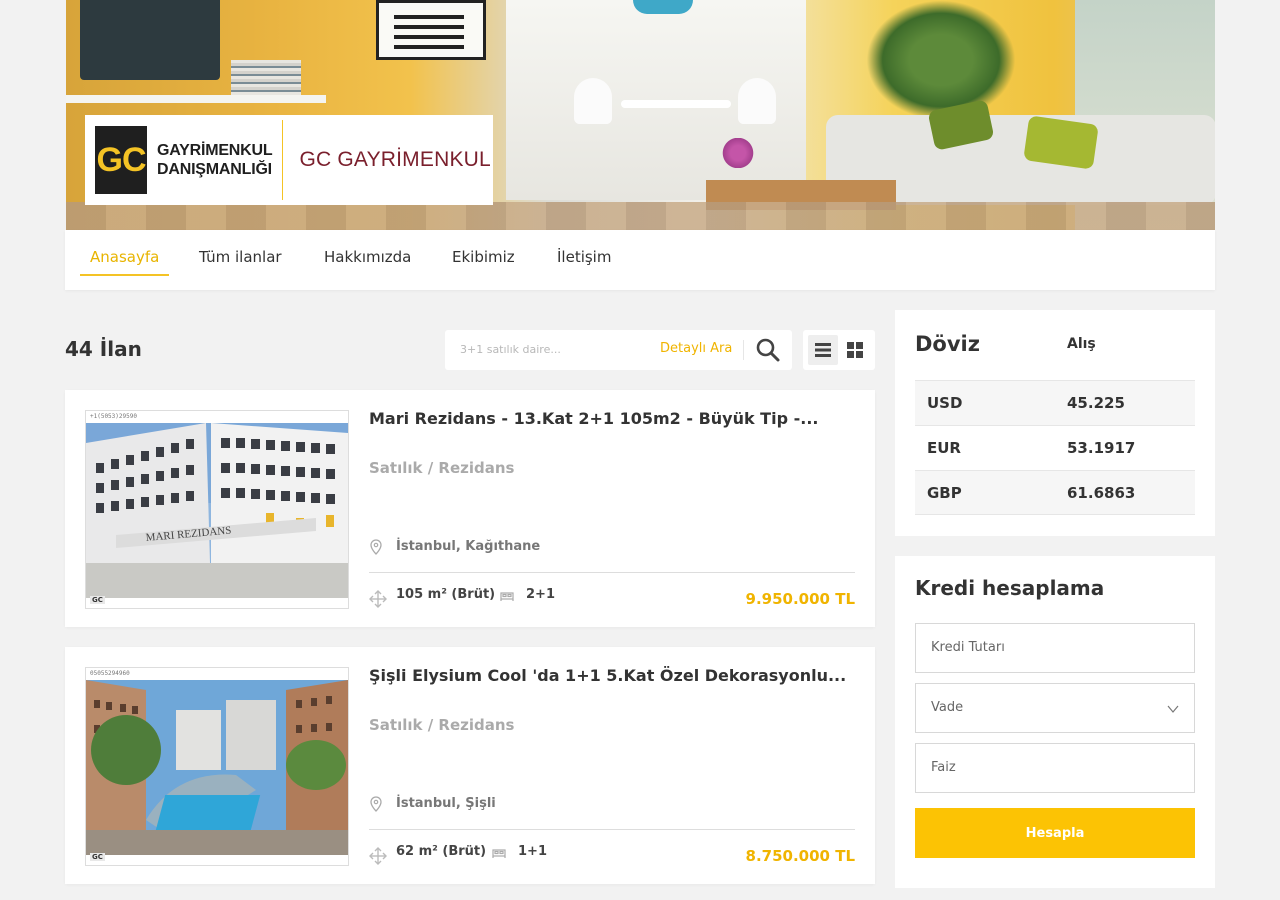  I want to click on loan-amount-placeholder: Kredi Tutarı, so click(968, 647).